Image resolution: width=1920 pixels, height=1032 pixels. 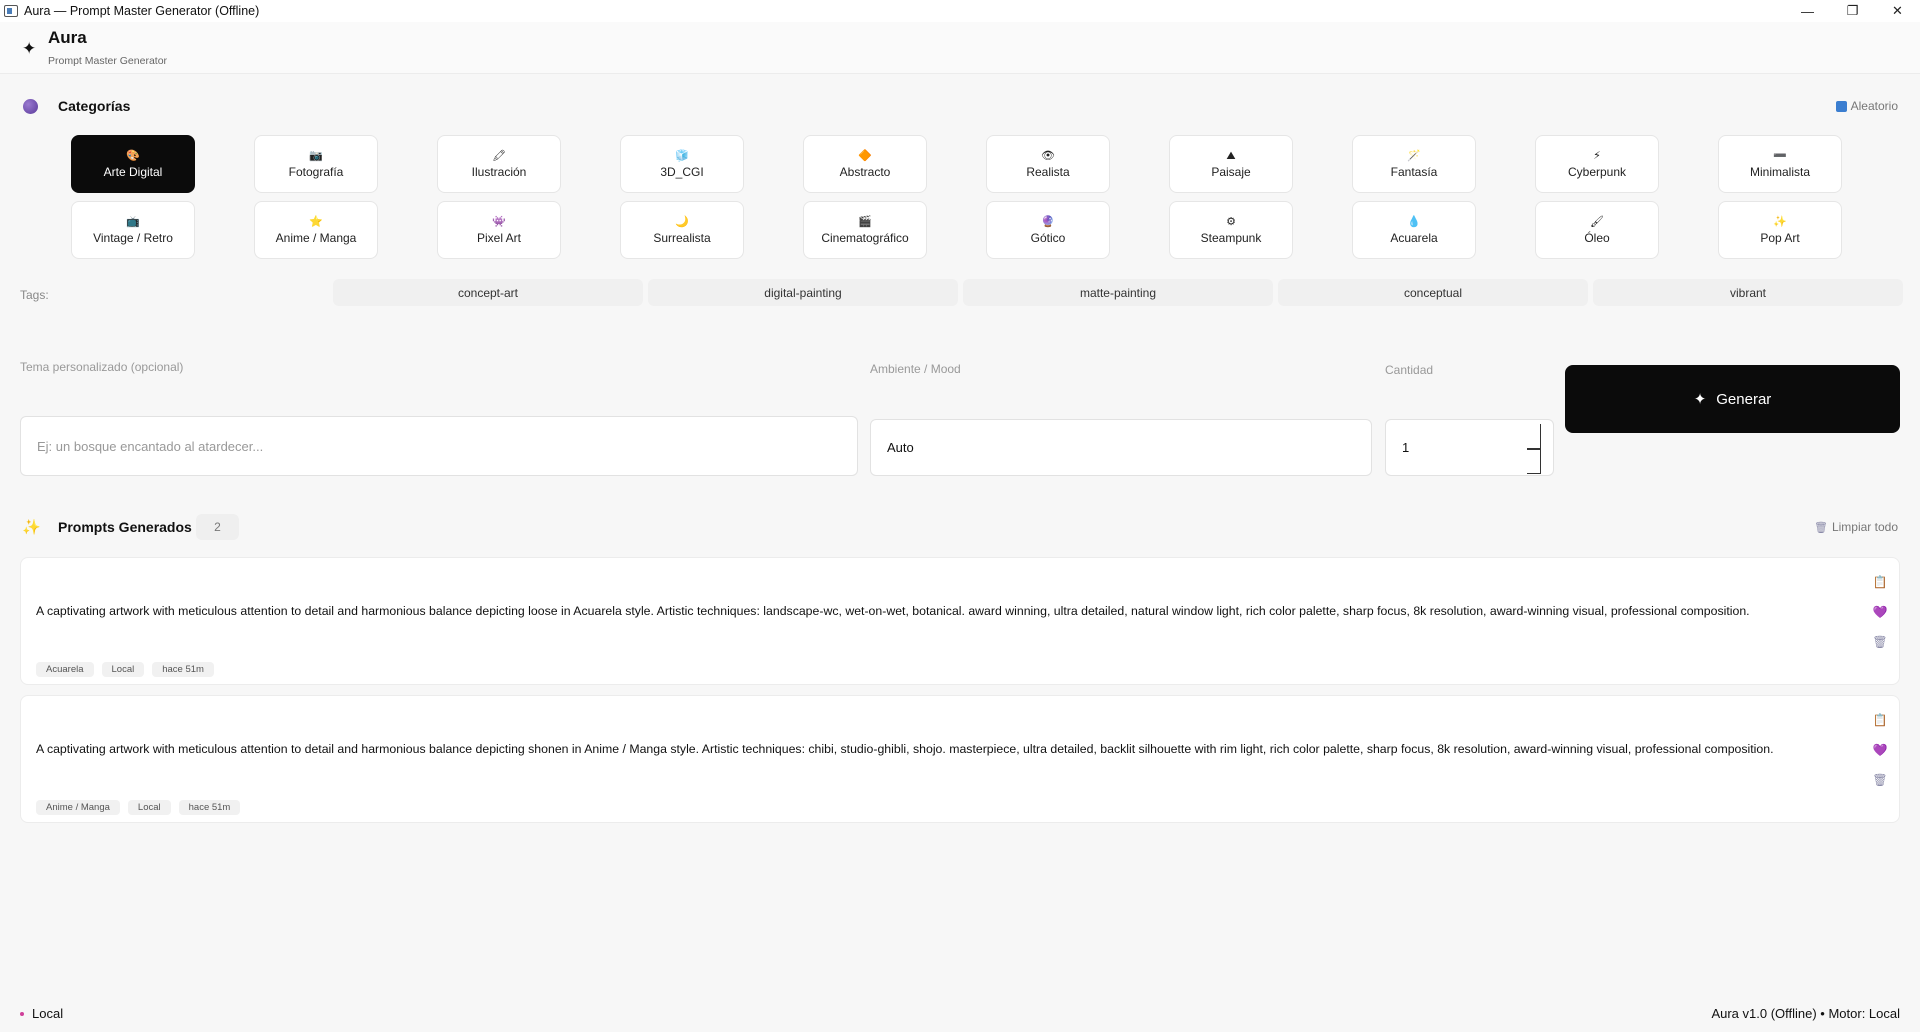 I want to click on version-status: Aura v1.0 (Offline) • Motor: Local, so click(x=1805, y=1013).